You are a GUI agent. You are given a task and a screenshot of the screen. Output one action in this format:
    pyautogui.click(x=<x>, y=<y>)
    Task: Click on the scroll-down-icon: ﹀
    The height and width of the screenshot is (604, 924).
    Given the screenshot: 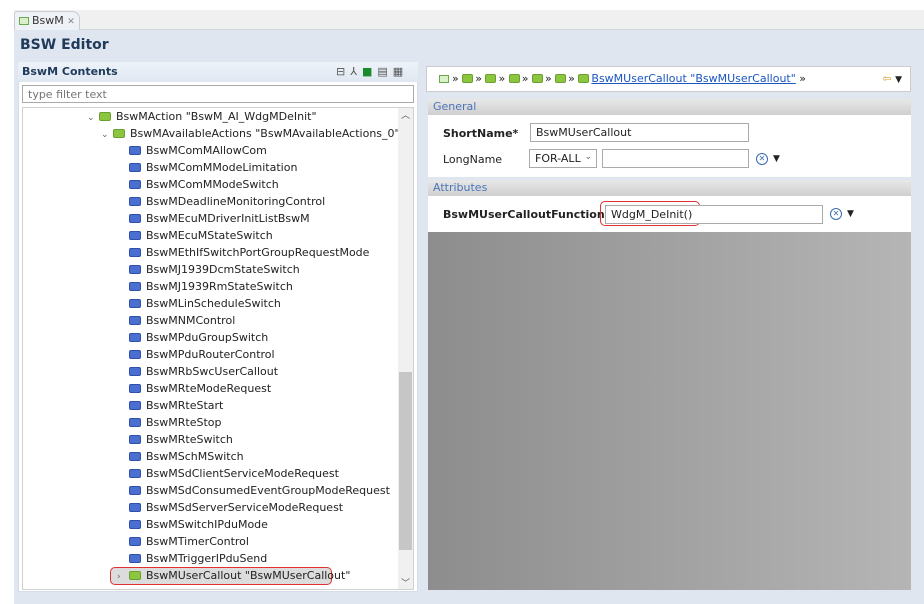 What is the action you would take?
    pyautogui.click(x=405, y=582)
    